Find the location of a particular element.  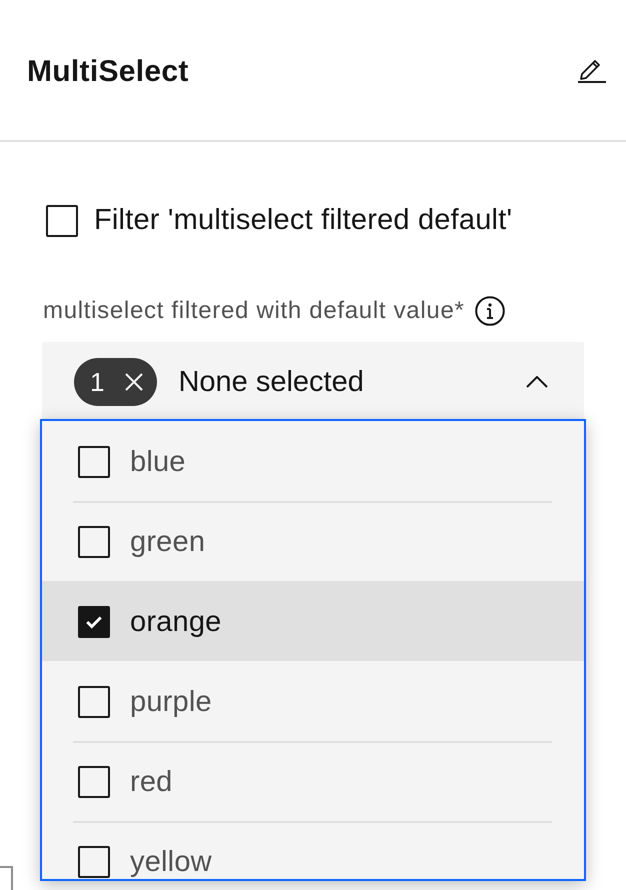

edit-button is located at coordinates (592, 70).